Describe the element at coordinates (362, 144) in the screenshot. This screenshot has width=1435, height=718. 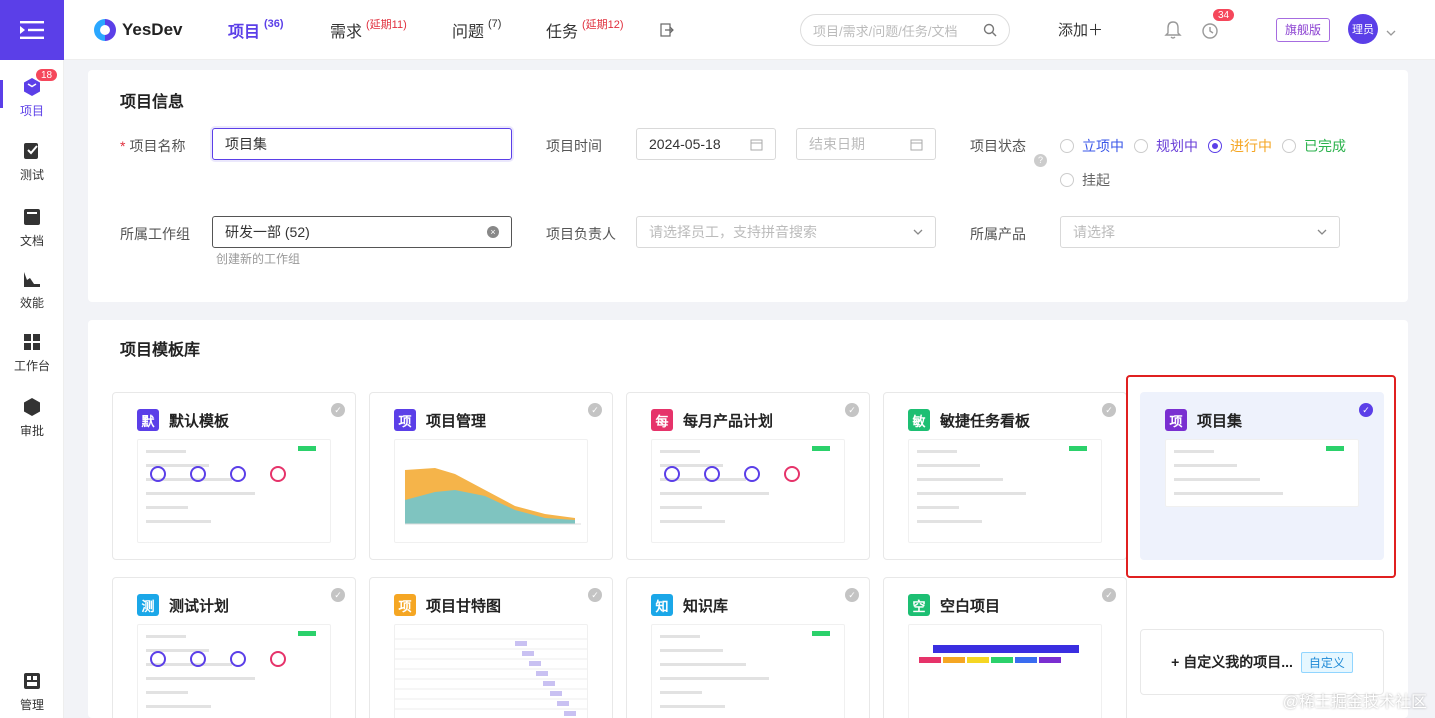
I see `project-name-input: 项目集` at that location.